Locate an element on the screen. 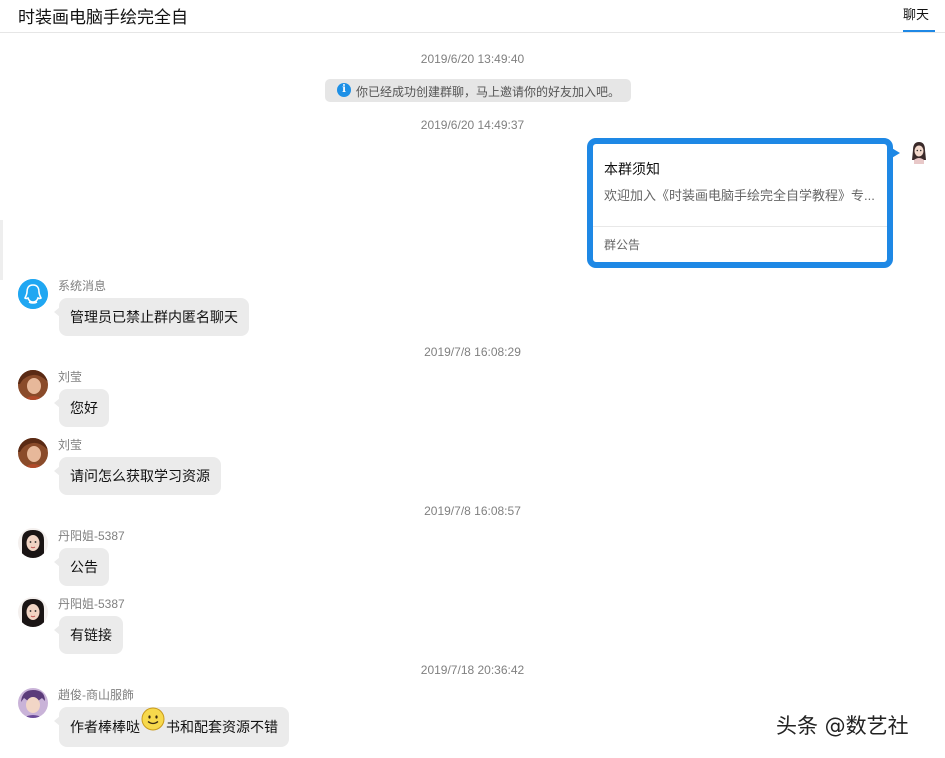 The width and height of the screenshot is (945, 758). timestamp: 2019/7/8 16:08:57 is located at coordinates (472, 511).